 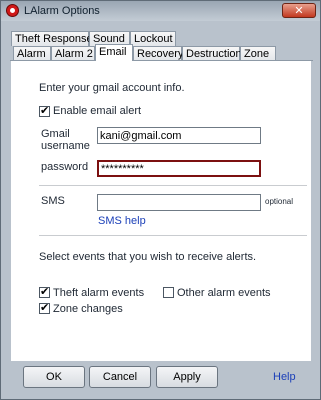 I want to click on sms-help-link: SMS help, so click(x=122, y=221).